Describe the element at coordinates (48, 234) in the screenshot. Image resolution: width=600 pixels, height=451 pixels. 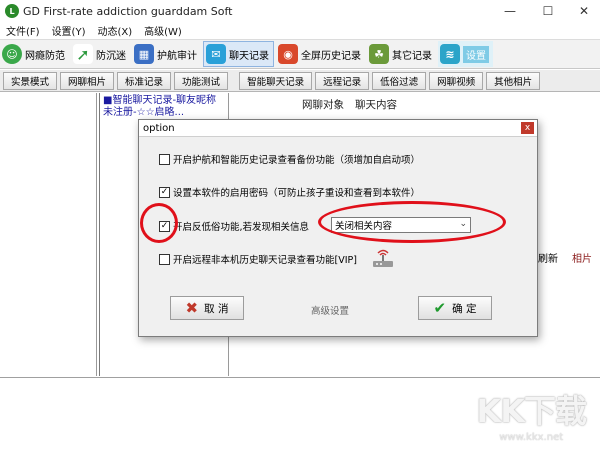
I see `left-tree-panel` at that location.